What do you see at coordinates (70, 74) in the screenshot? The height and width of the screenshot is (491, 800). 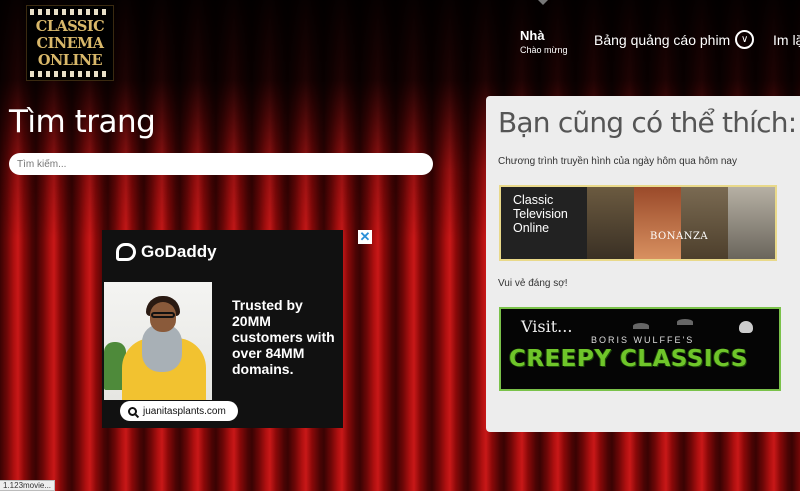 I see `film-strip-bottom` at bounding box center [70, 74].